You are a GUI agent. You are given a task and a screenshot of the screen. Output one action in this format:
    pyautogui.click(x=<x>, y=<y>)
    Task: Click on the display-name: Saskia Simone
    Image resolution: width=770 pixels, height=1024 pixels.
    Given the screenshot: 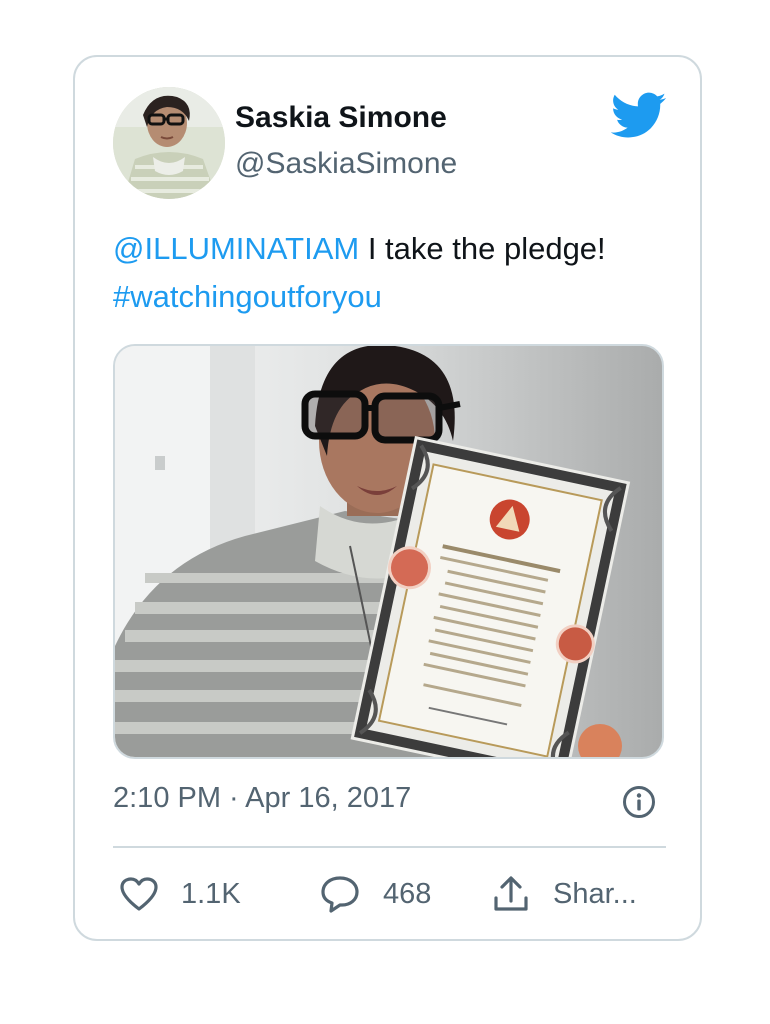 What is the action you would take?
    pyautogui.click(x=341, y=118)
    